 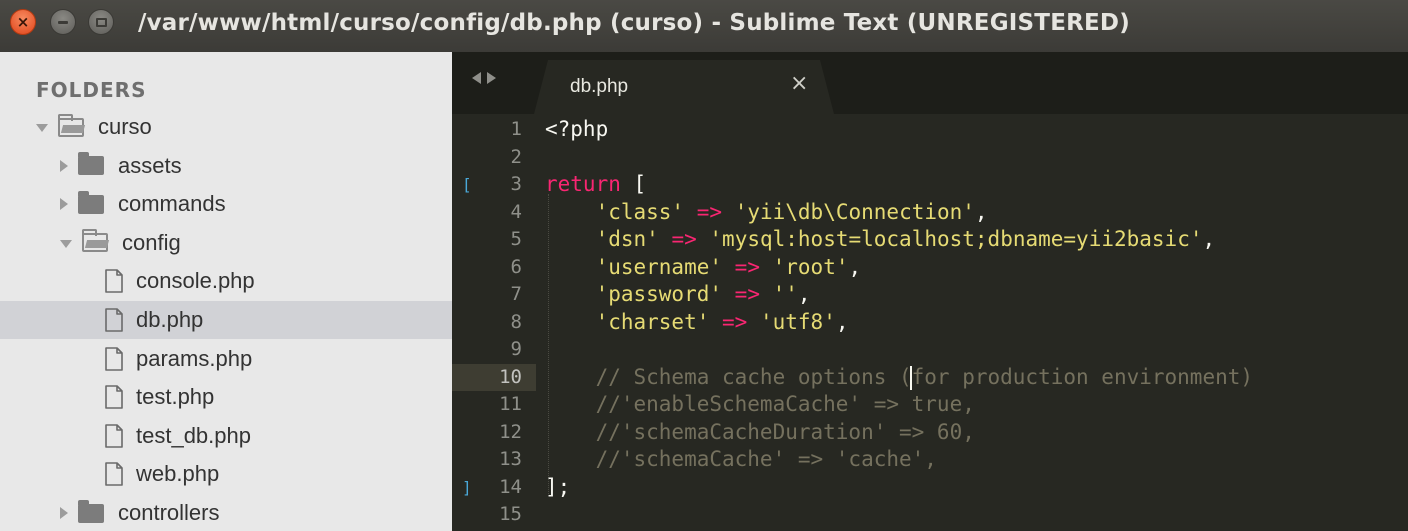 I want to click on code-line: 15, so click(x=930, y=515).